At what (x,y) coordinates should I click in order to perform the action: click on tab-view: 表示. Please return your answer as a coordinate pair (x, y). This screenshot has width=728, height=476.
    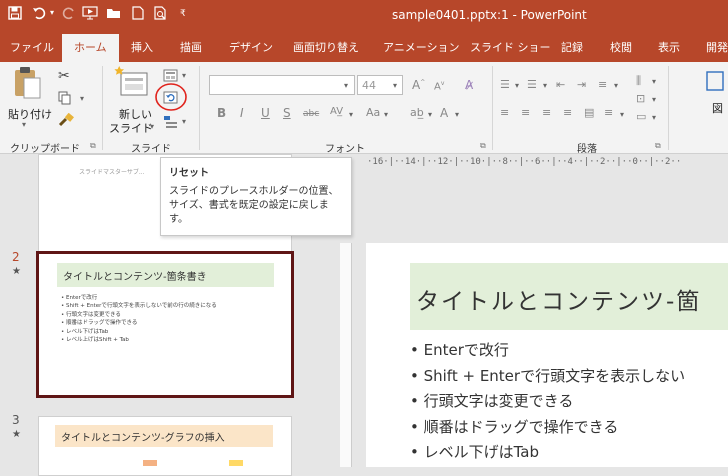
    Looking at the image, I should click on (669, 48).